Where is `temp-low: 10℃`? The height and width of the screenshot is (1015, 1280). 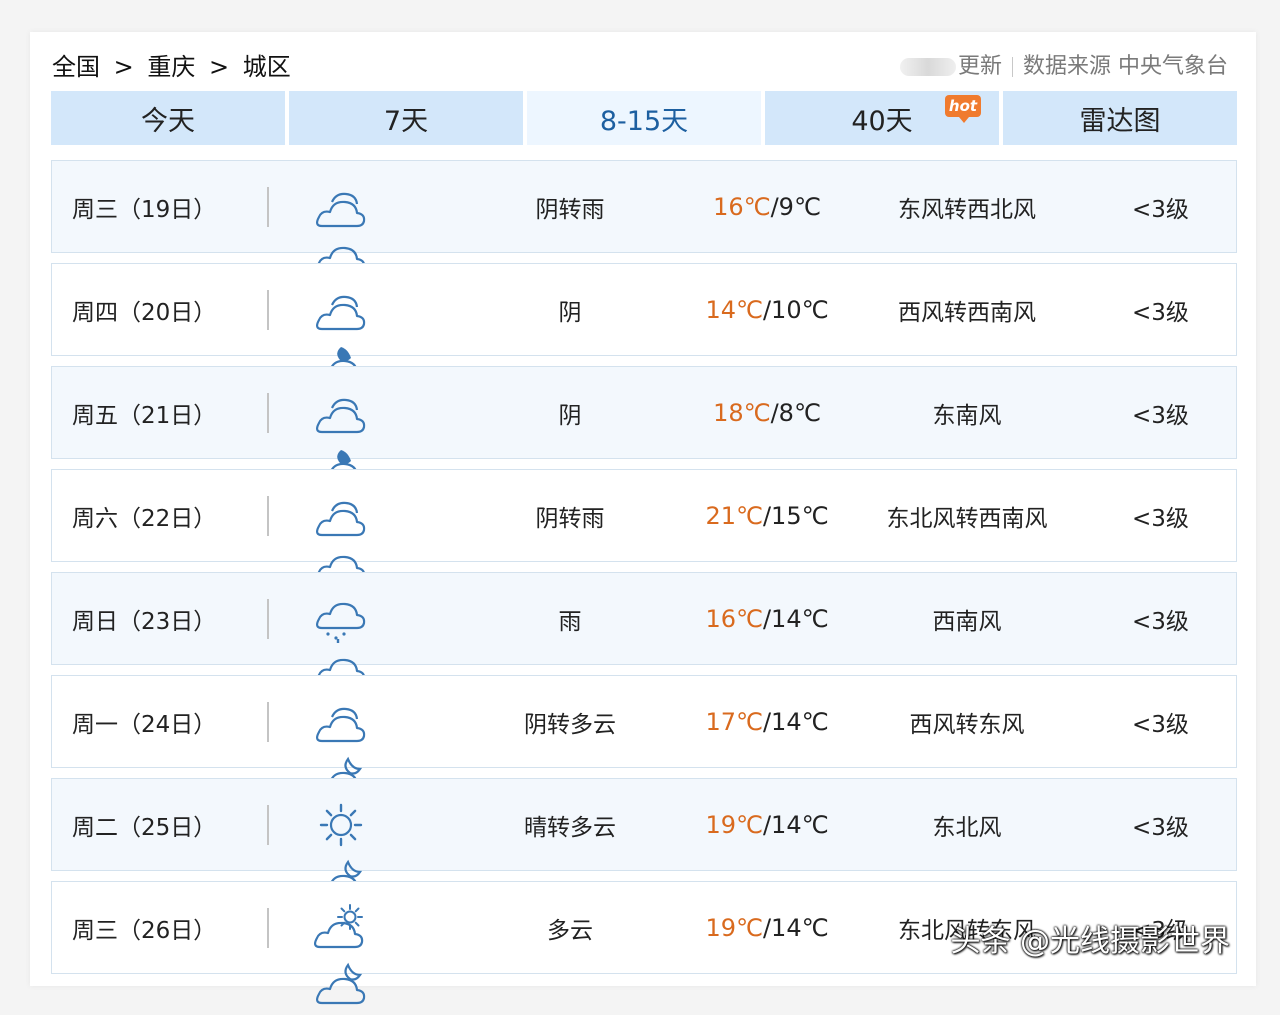
temp-low: 10℃ is located at coordinates (800, 309).